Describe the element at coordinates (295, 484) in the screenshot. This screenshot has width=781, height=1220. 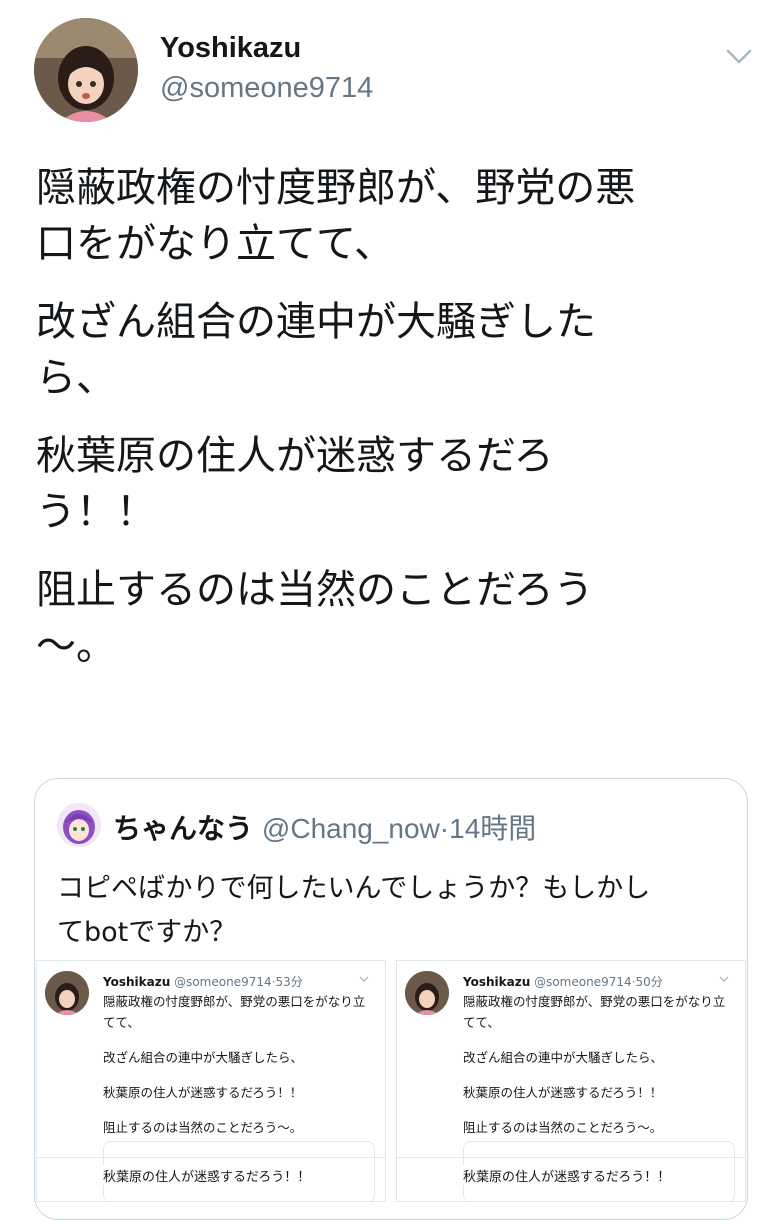
I see `tweet-paragraph: 秋葉原の住人が迷惑するだろ う！！` at that location.